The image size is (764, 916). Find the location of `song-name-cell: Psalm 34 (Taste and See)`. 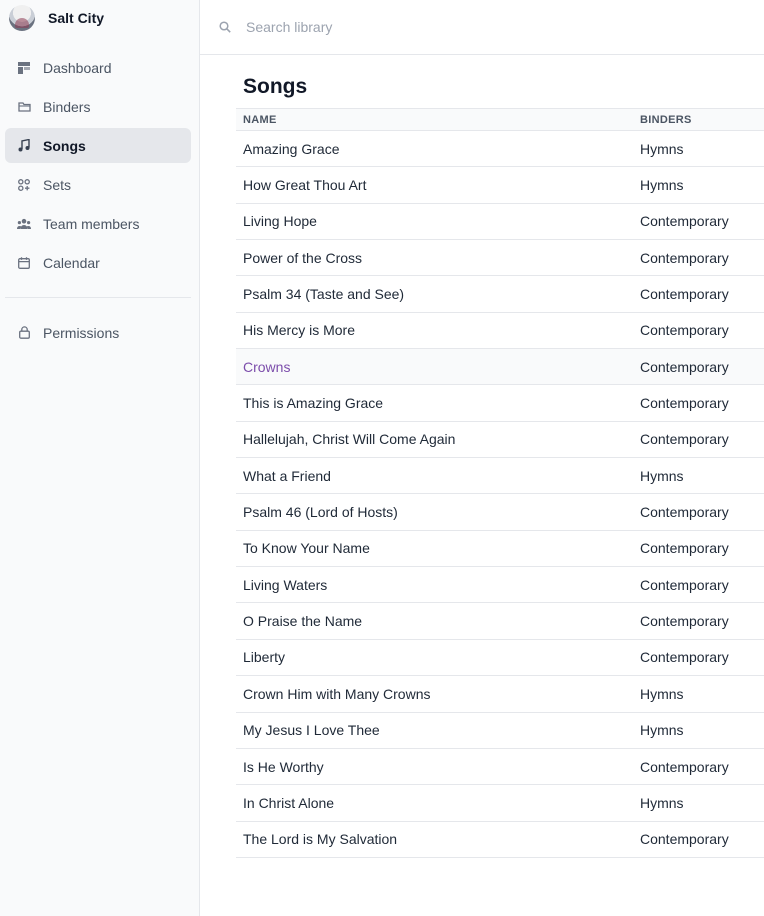

song-name-cell: Psalm 34 (Taste and See) is located at coordinates (323, 294).